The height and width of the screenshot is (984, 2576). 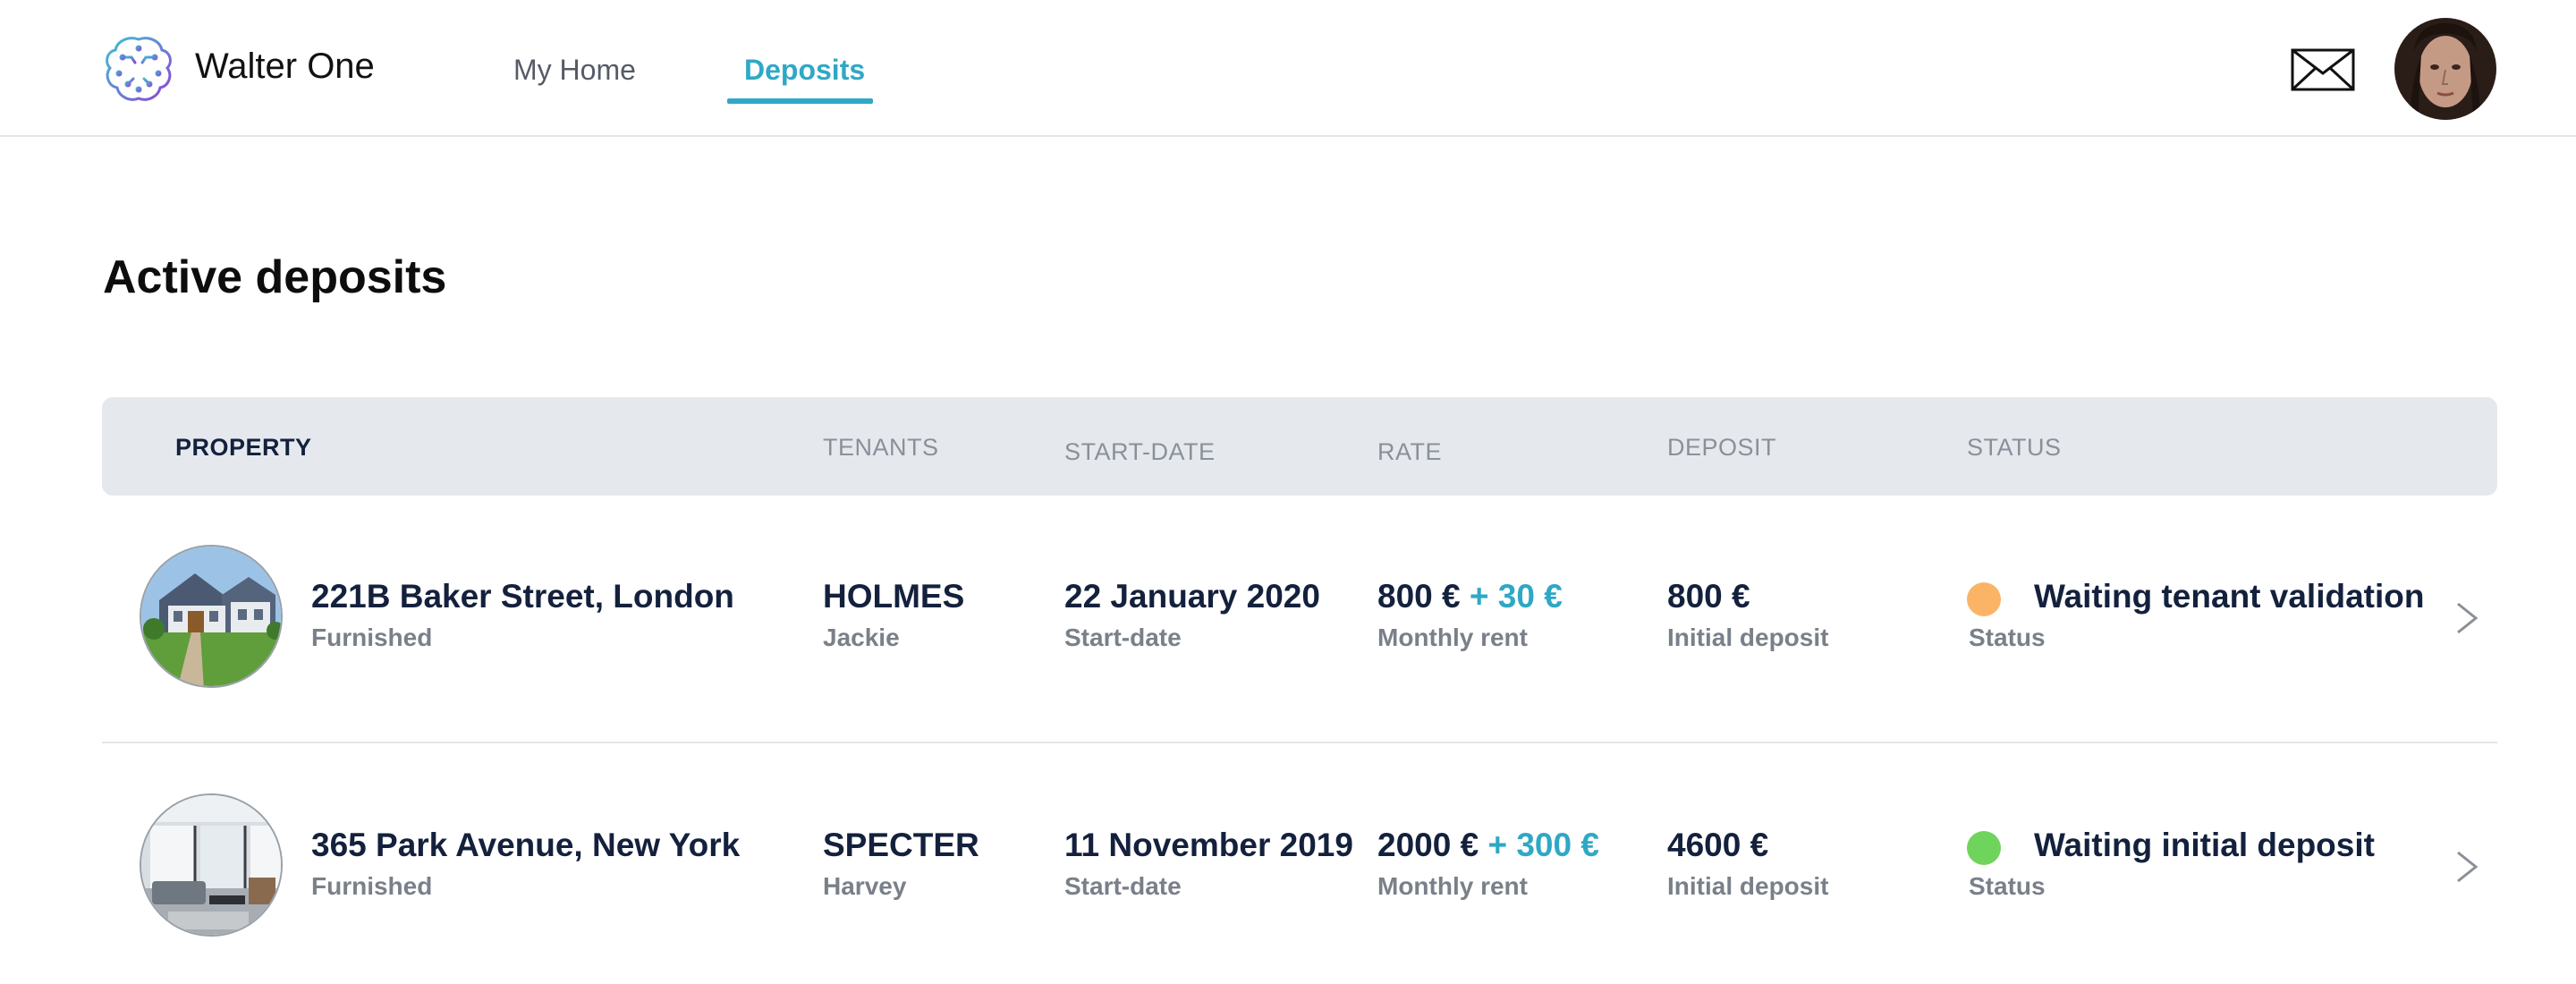 I want to click on column-header-start-date: START-DATE, so click(x=1140, y=452).